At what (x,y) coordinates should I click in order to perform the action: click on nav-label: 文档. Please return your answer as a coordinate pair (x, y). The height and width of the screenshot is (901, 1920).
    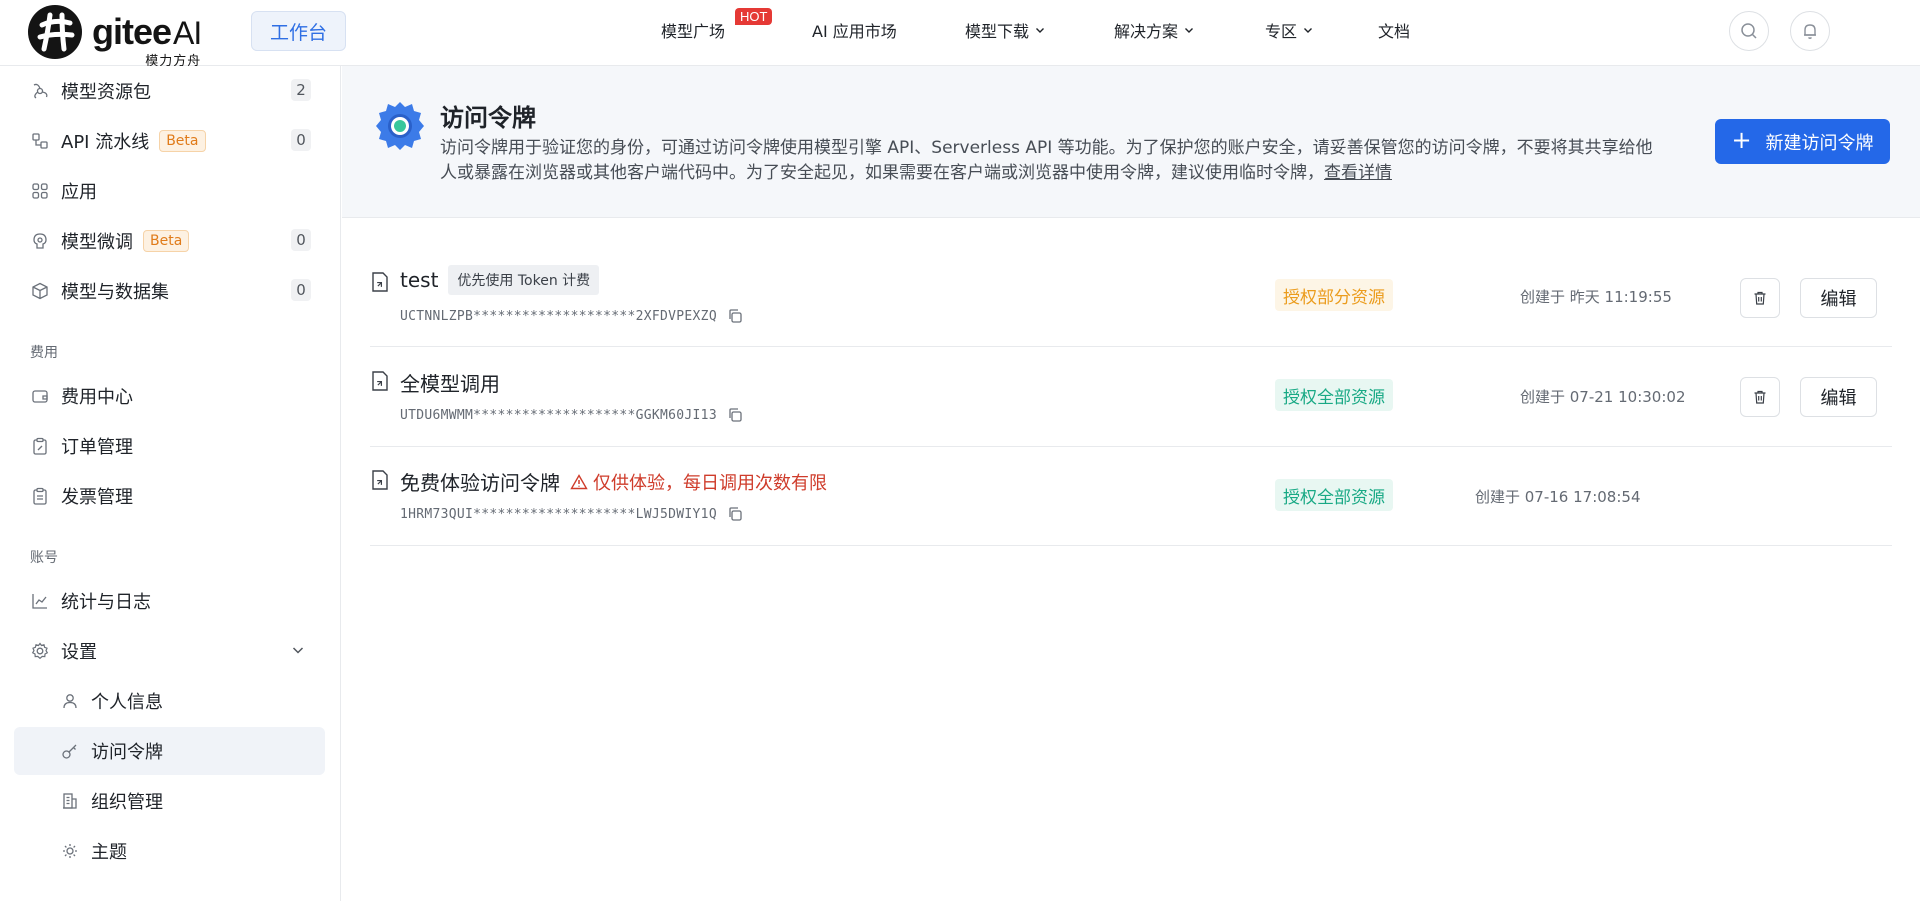
    Looking at the image, I should click on (1394, 31).